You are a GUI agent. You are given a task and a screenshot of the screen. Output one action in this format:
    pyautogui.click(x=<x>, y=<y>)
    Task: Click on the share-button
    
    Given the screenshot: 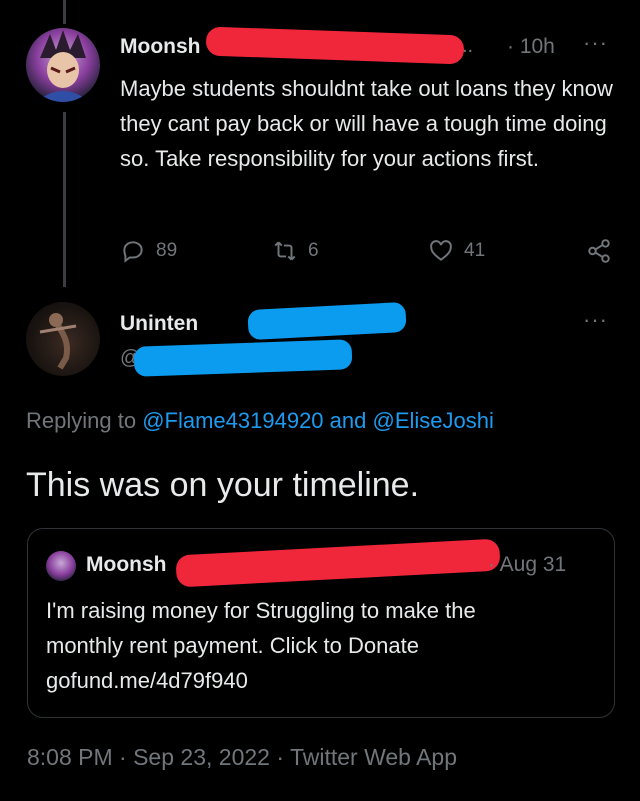 What is the action you would take?
    pyautogui.click(x=599, y=251)
    